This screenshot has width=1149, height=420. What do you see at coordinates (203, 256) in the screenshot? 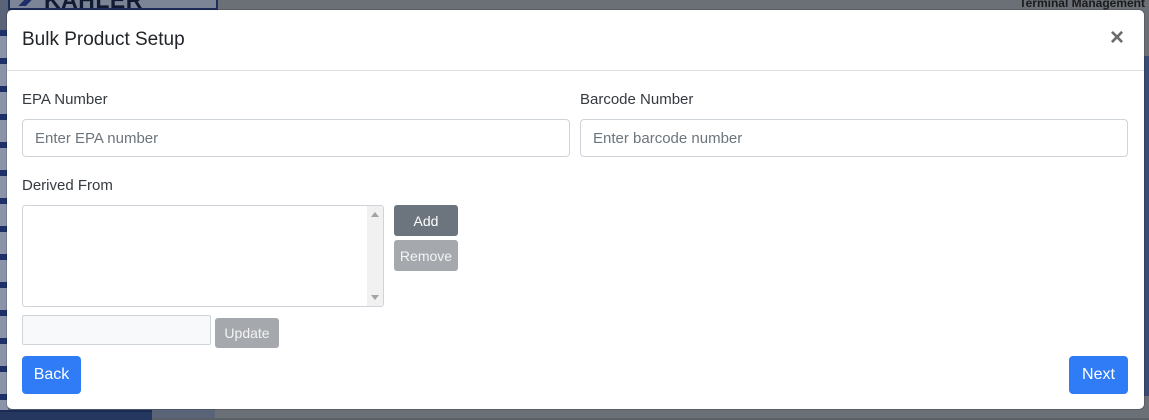
I see `derived-from-listbox` at bounding box center [203, 256].